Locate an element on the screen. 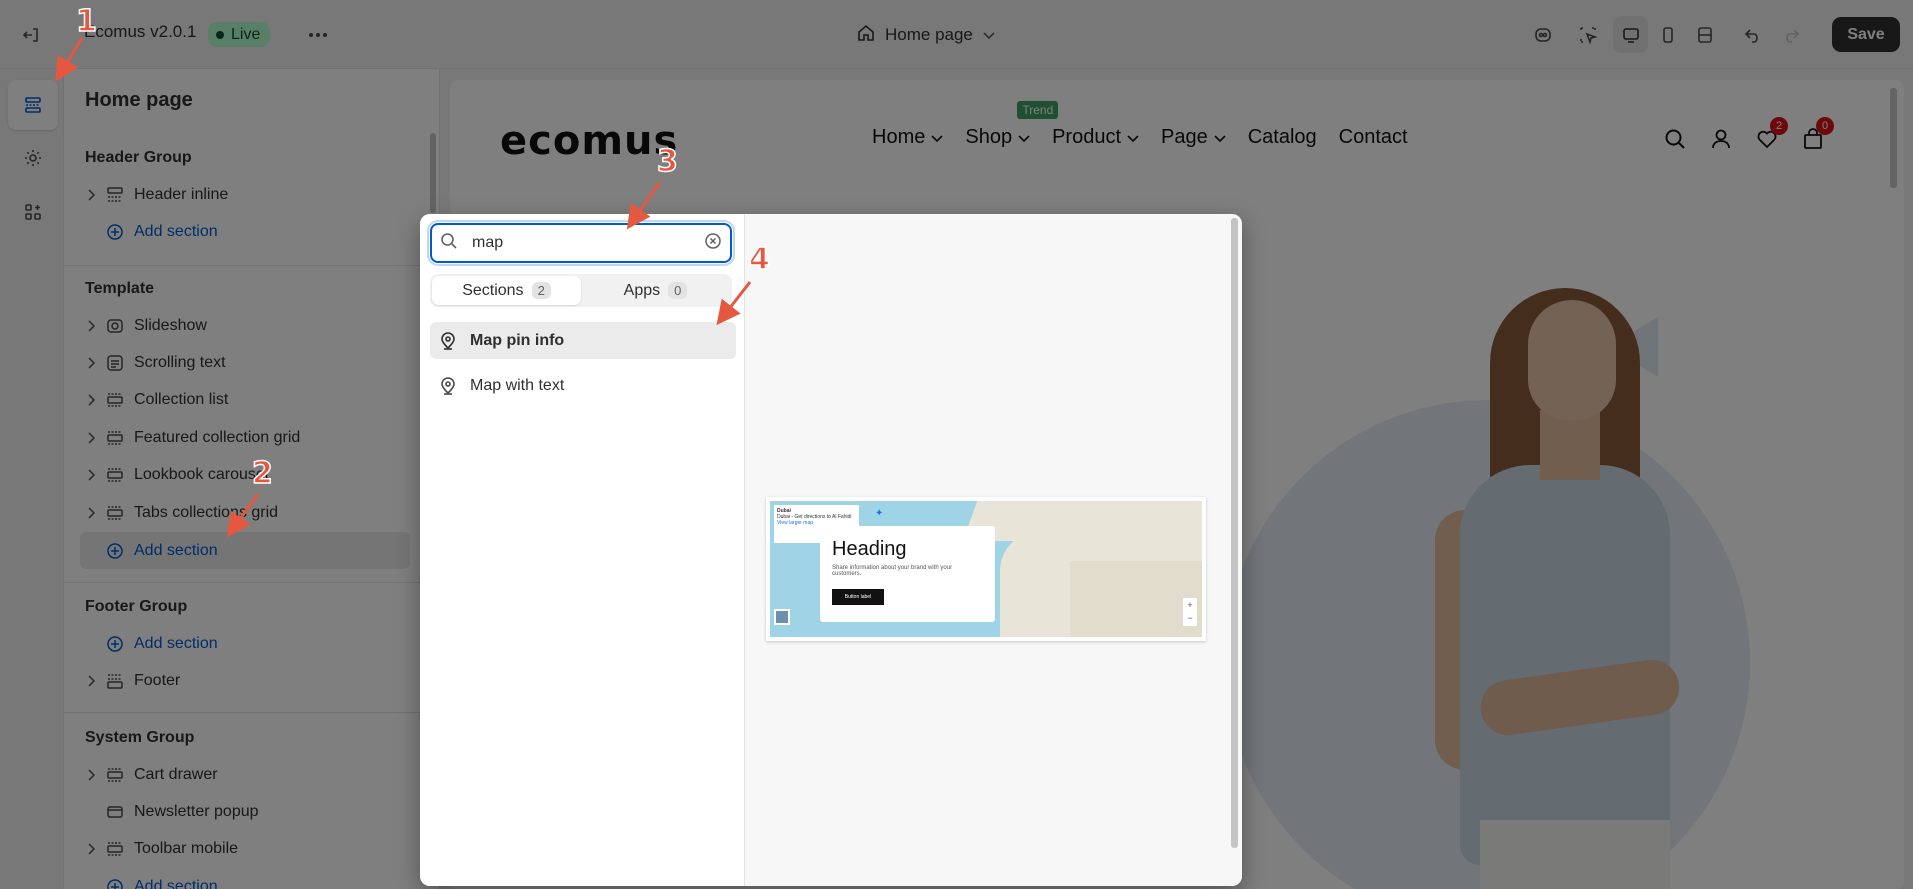  annotation-number: 3 is located at coordinates (667, 161).